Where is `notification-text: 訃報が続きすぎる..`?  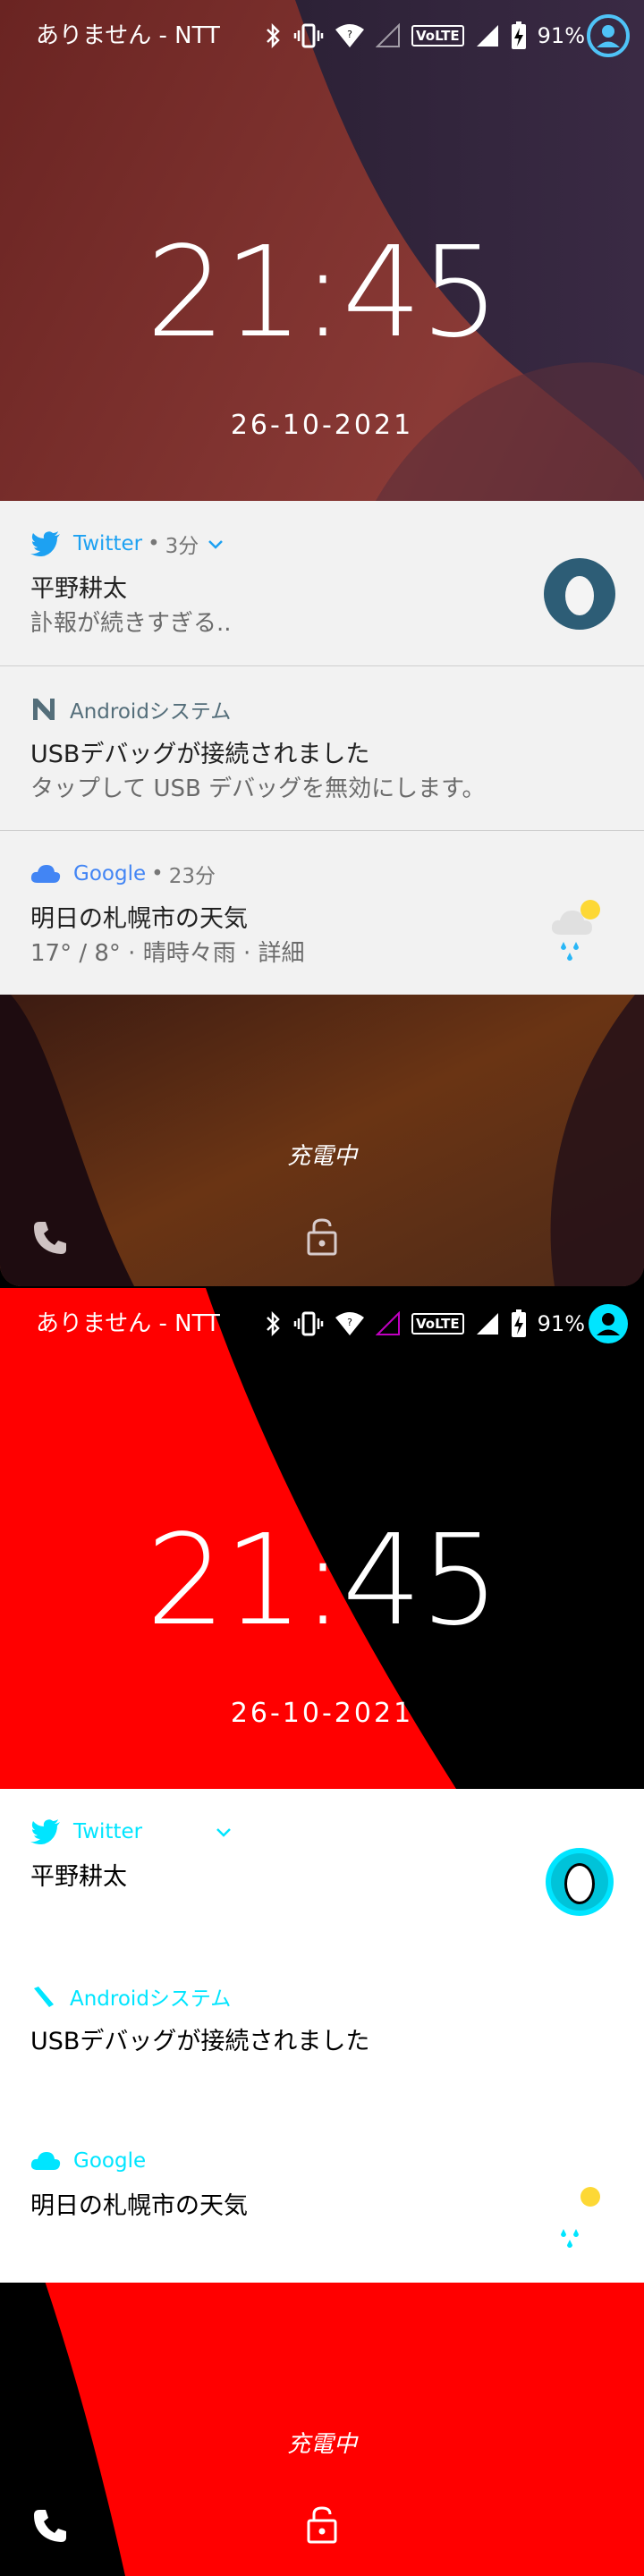
notification-text: 訃報が続きすぎる.. is located at coordinates (131, 623).